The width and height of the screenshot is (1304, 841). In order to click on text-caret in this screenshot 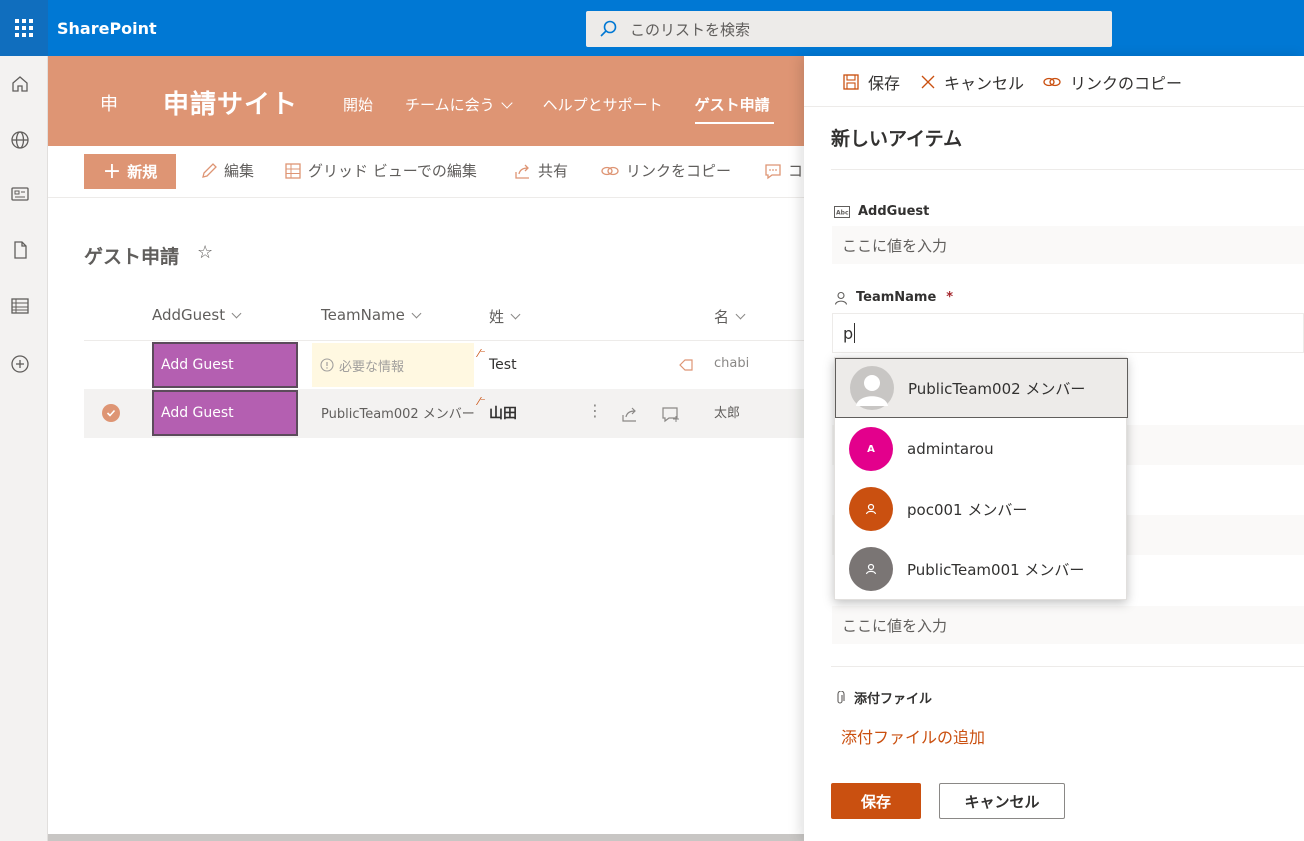, I will do `click(855, 333)`.